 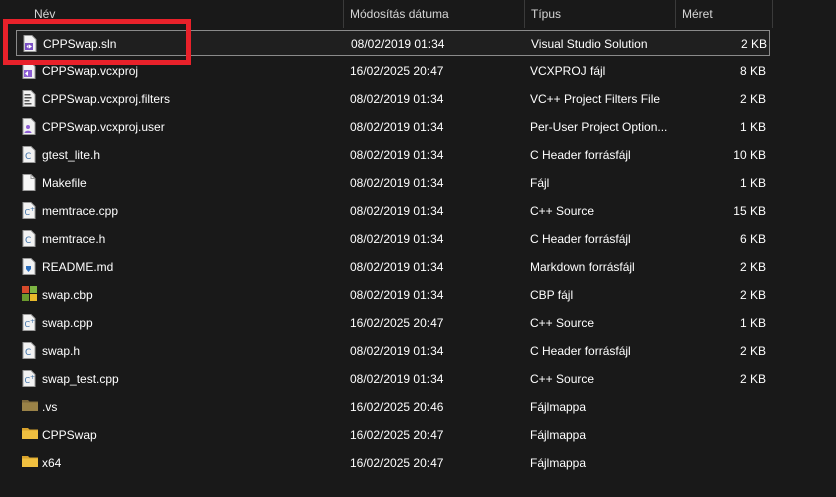 What do you see at coordinates (568, 71) in the screenshot?
I see `file-type: VCXPROJ fájl` at bounding box center [568, 71].